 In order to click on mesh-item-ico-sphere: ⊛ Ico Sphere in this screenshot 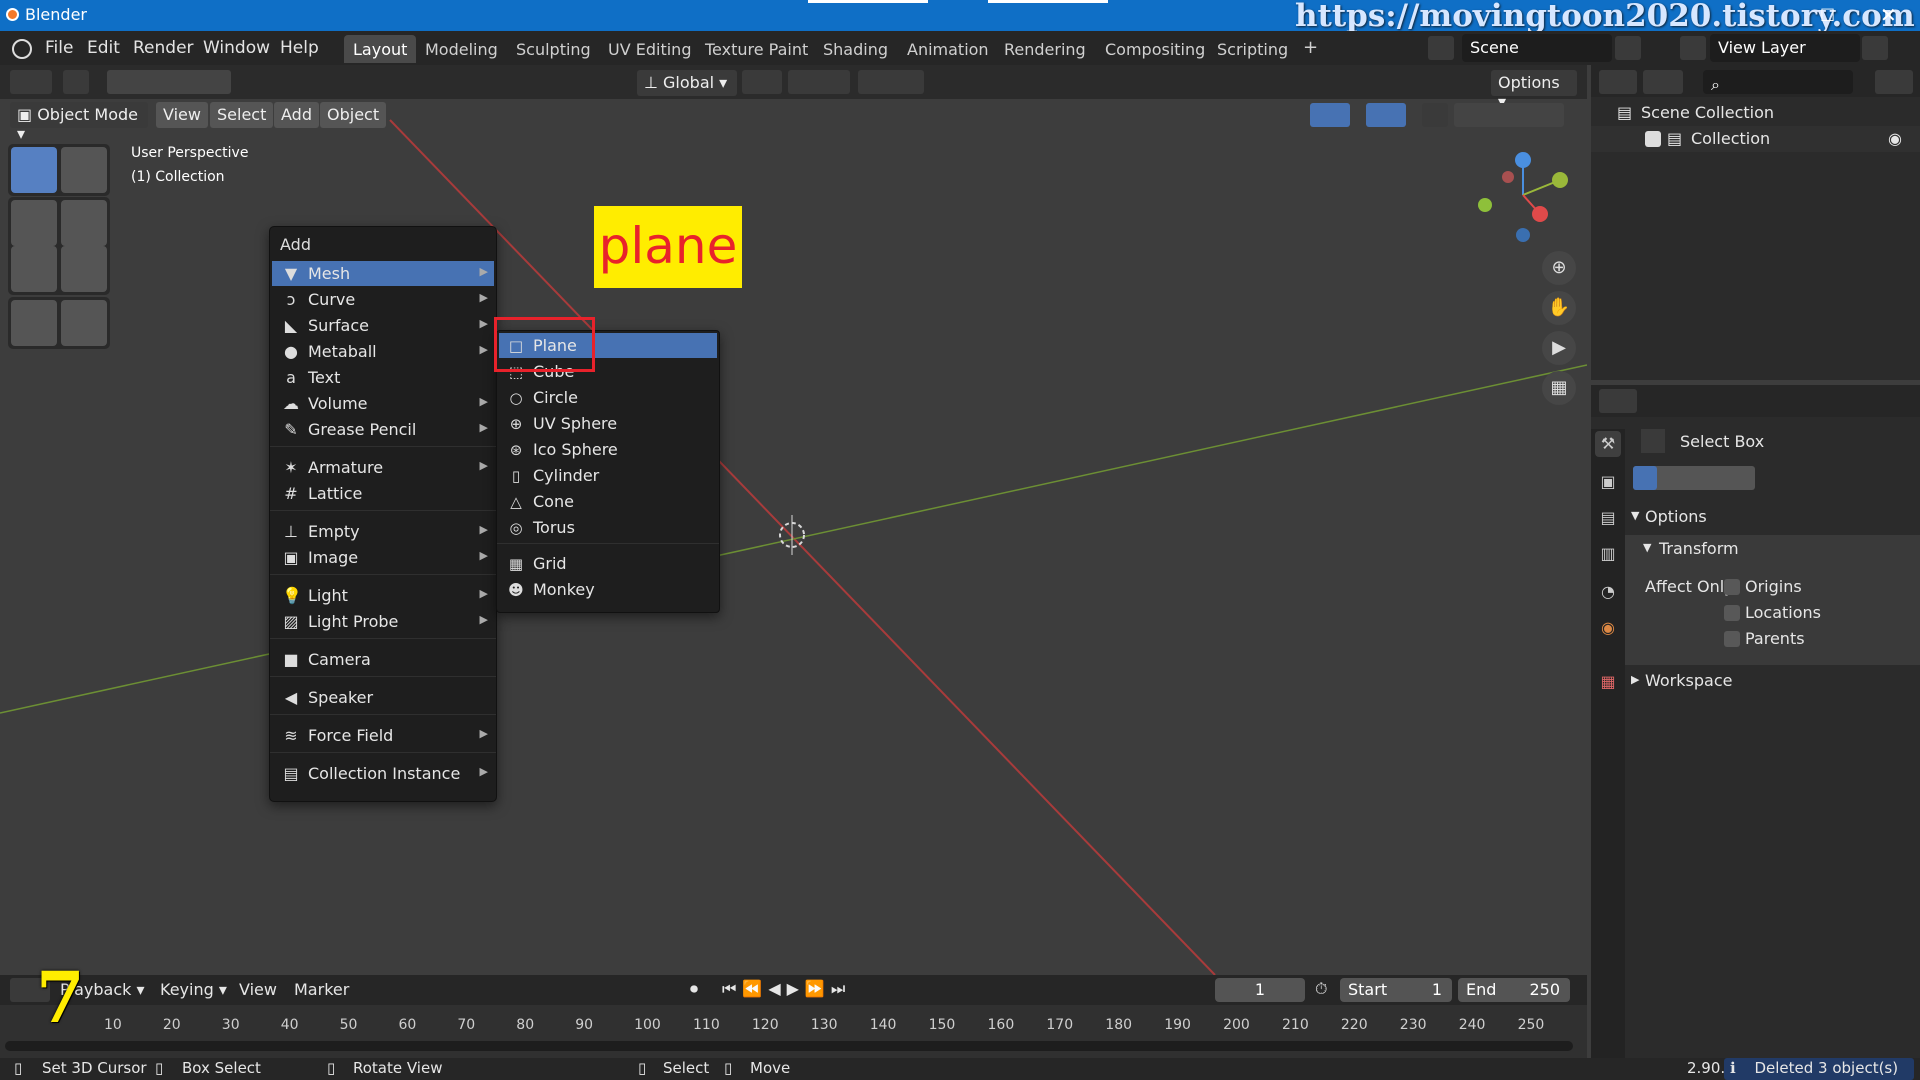, I will do `click(608, 449)`.